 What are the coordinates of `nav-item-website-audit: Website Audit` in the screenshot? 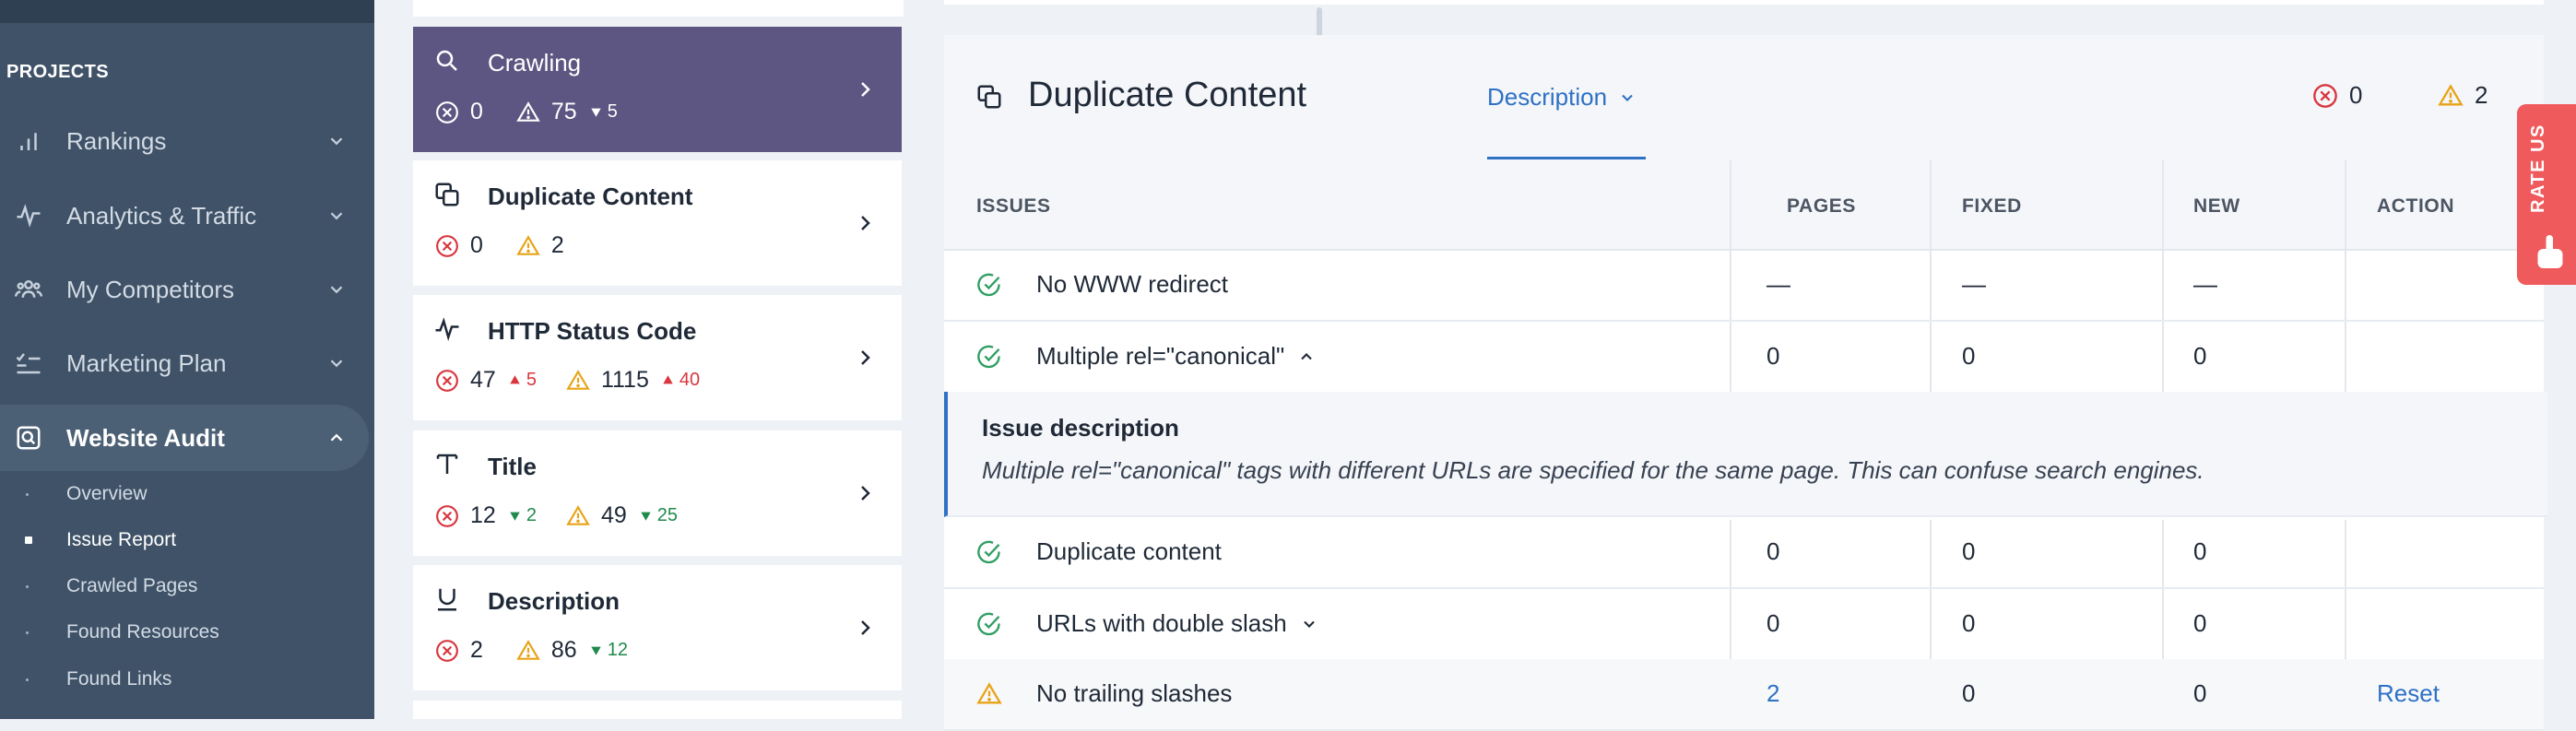 It's located at (184, 438).